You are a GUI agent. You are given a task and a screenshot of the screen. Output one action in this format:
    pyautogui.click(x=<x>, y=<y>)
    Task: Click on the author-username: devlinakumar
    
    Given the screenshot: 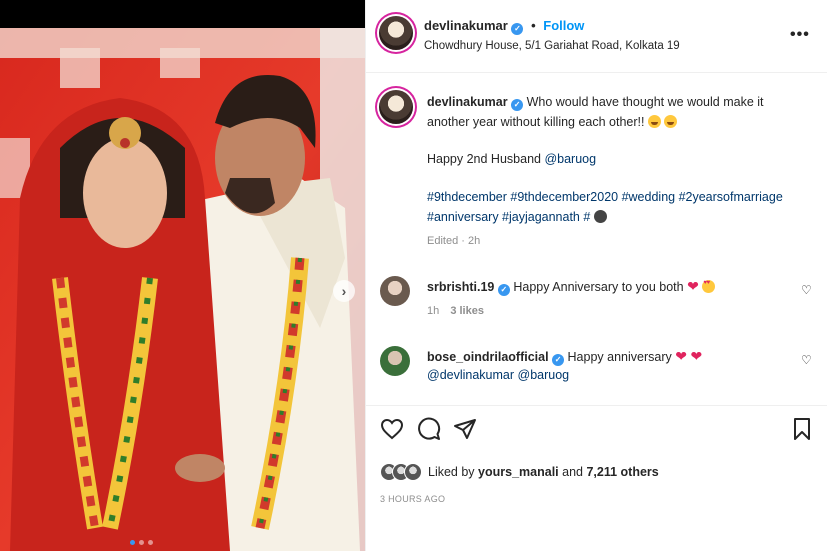 What is the action you would take?
    pyautogui.click(x=466, y=25)
    